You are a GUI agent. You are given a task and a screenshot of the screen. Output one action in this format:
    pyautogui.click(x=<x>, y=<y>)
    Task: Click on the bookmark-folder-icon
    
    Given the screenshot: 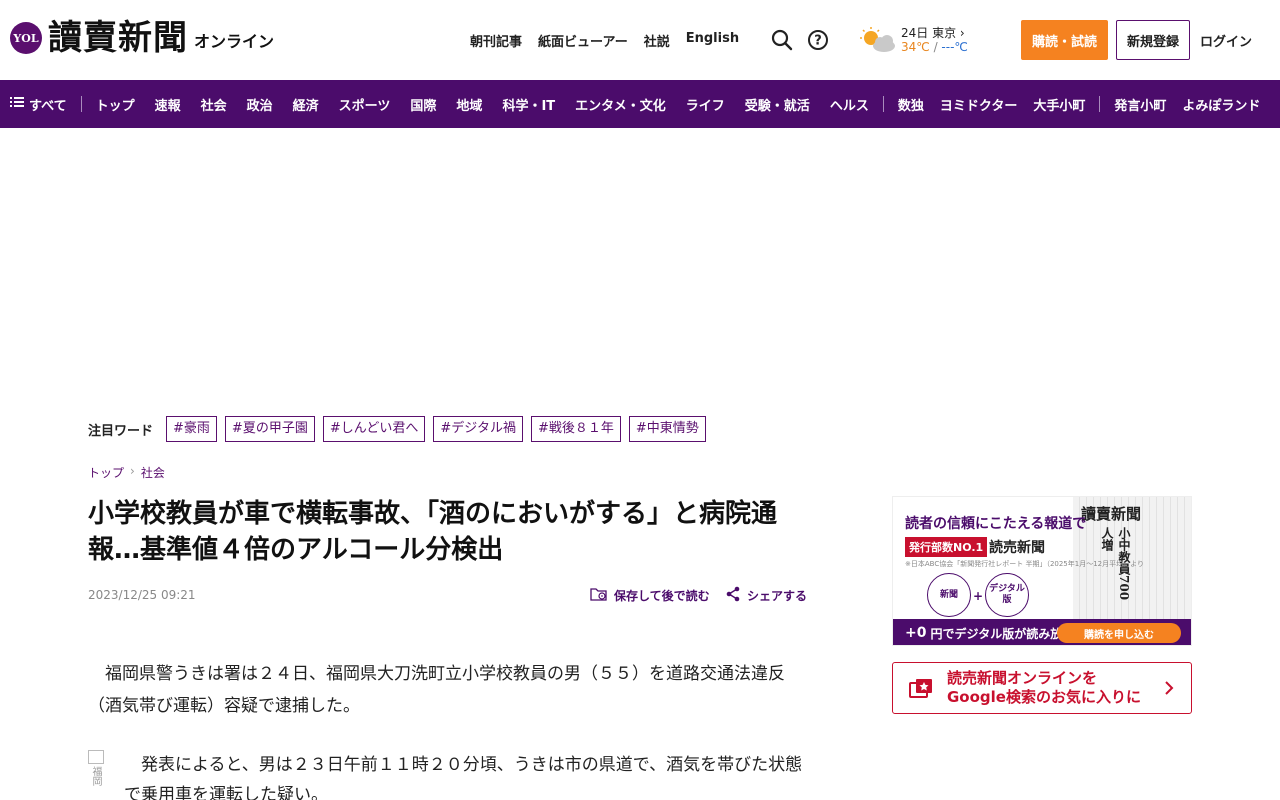 What is the action you would take?
    pyautogui.click(x=599, y=595)
    